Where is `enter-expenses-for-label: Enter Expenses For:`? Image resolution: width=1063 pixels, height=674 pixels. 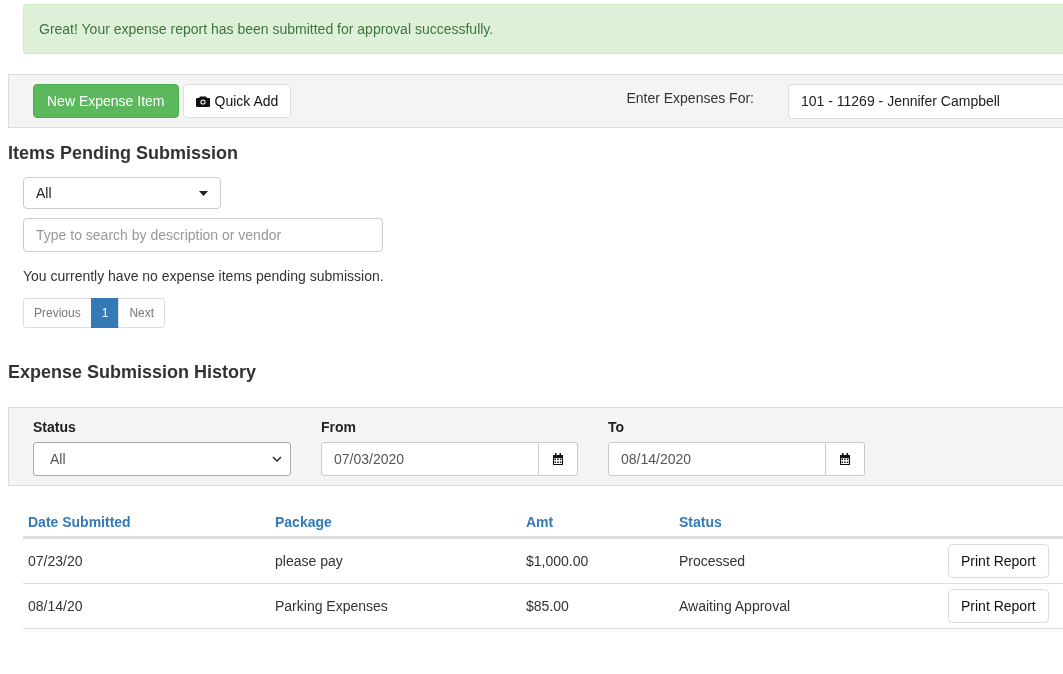
enter-expenses-for-label: Enter Expenses For: is located at coordinates (690, 99).